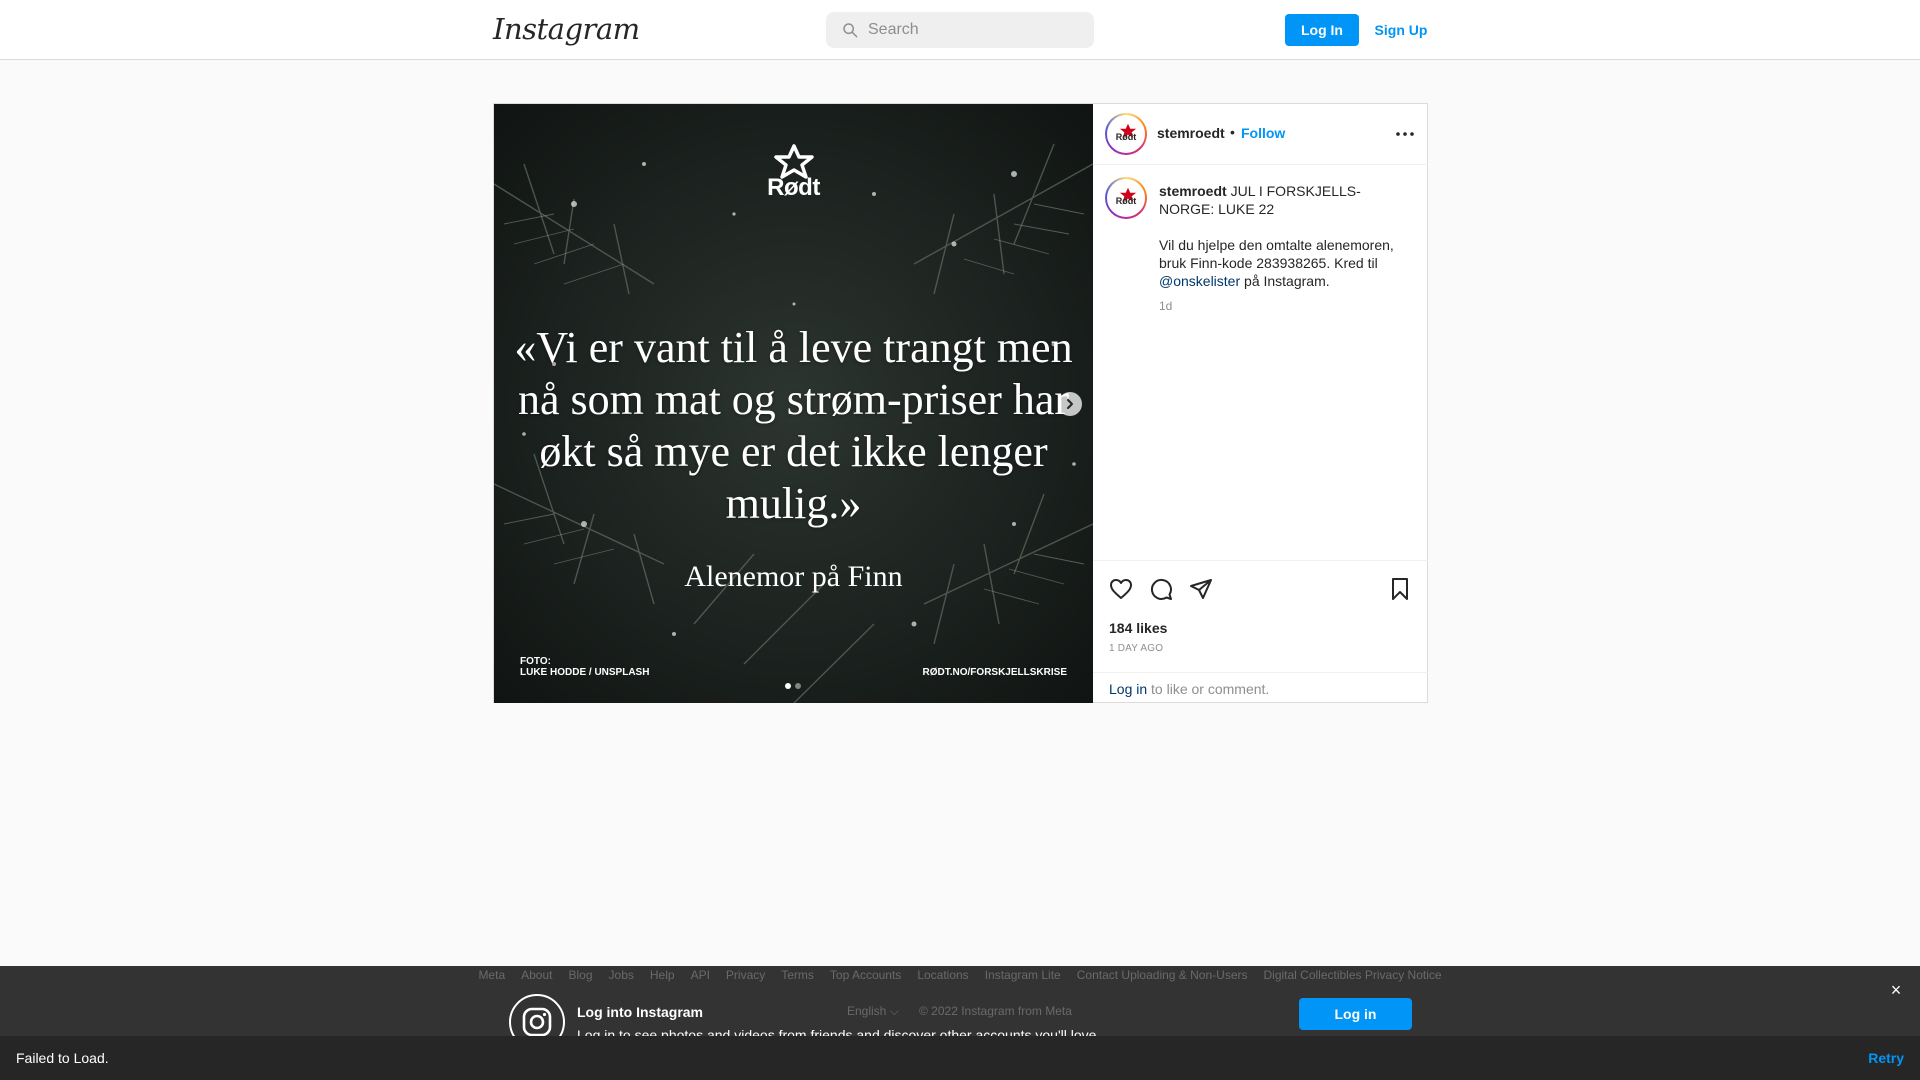 This screenshot has height=1080, width=1920. What do you see at coordinates (745, 975) in the screenshot?
I see `footer-link: Privacy` at bounding box center [745, 975].